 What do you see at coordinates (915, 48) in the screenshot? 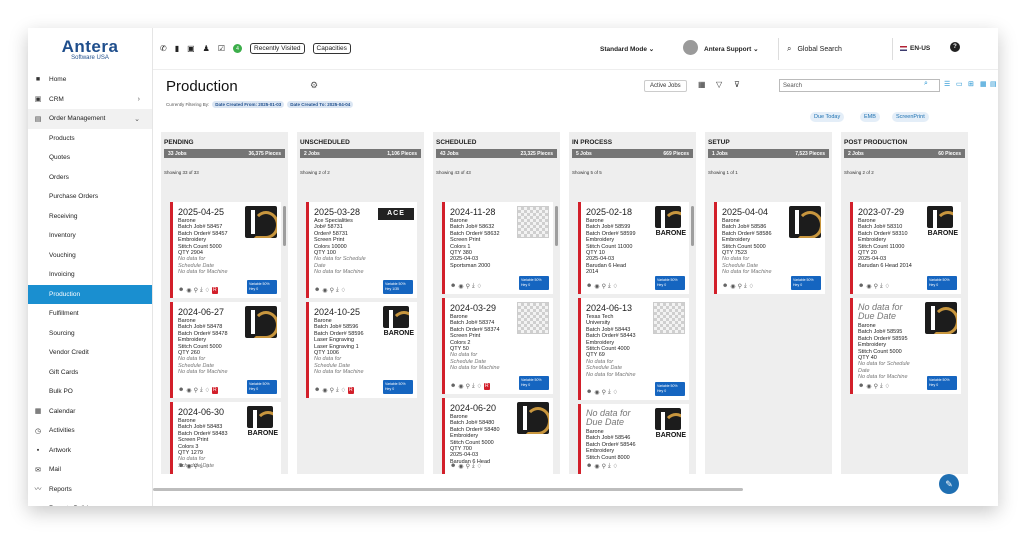
I see `language-selector: EN-US` at bounding box center [915, 48].